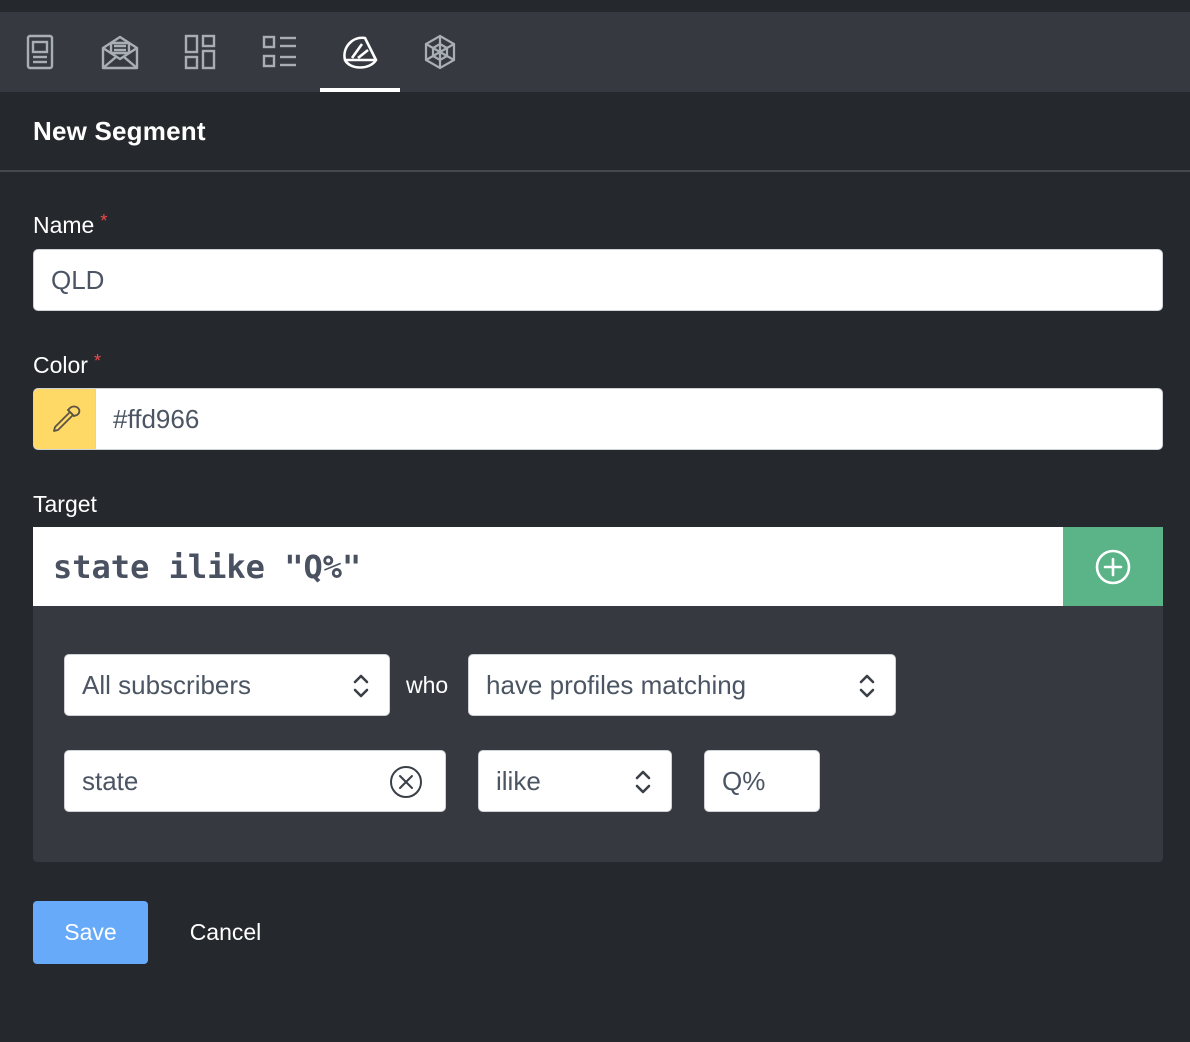 Image resolution: width=1190 pixels, height=1042 pixels. What do you see at coordinates (598, 419) in the screenshot?
I see `color-field: #ffd966` at bounding box center [598, 419].